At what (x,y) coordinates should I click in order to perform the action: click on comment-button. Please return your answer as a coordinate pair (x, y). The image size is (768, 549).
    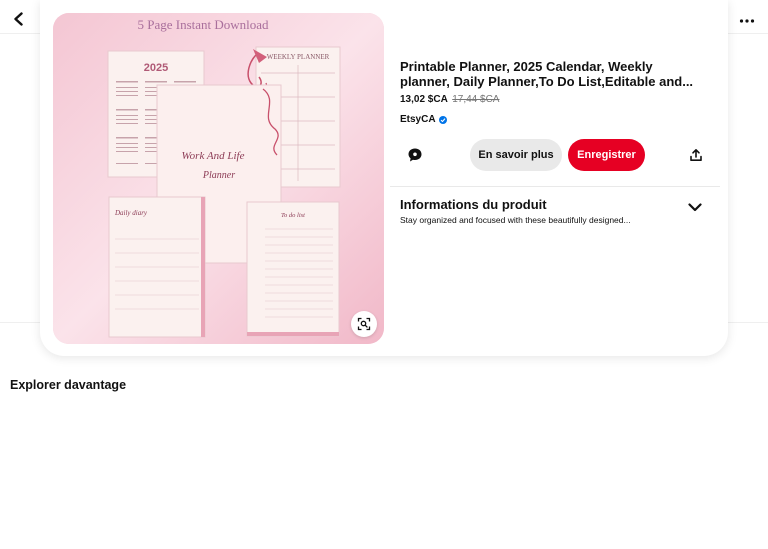
    Looking at the image, I should click on (415, 155).